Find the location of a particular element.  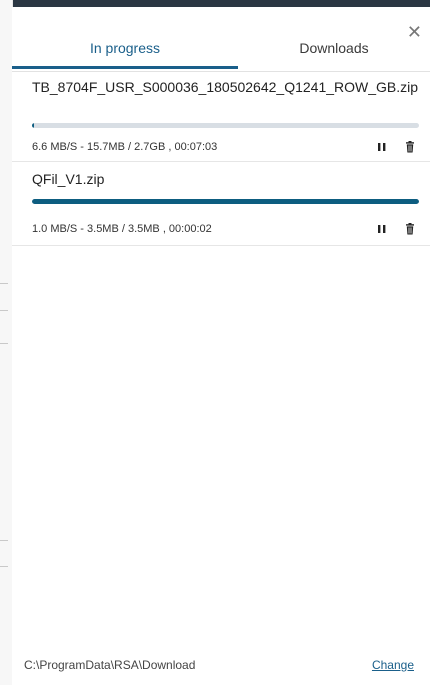

download-status: 6.6 MB/S - 15.7MB / 2.7GB , 00:07:03 is located at coordinates (125, 147).